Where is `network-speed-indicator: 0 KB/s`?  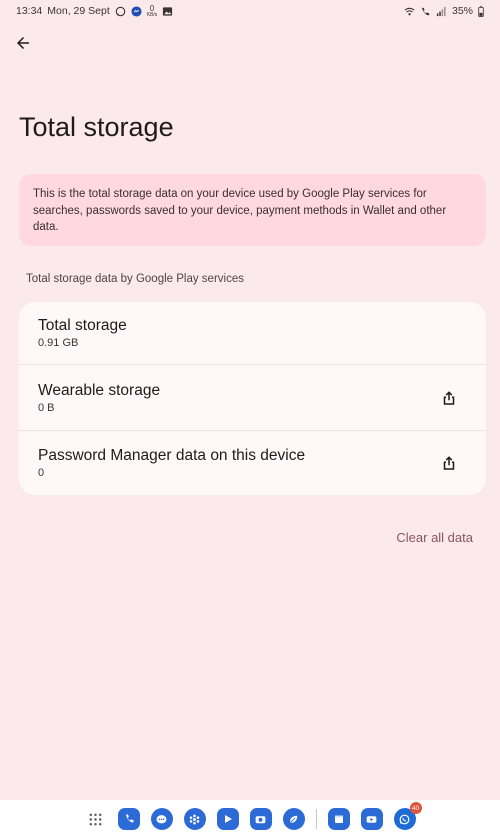
network-speed-indicator: 0 KB/s is located at coordinates (152, 11).